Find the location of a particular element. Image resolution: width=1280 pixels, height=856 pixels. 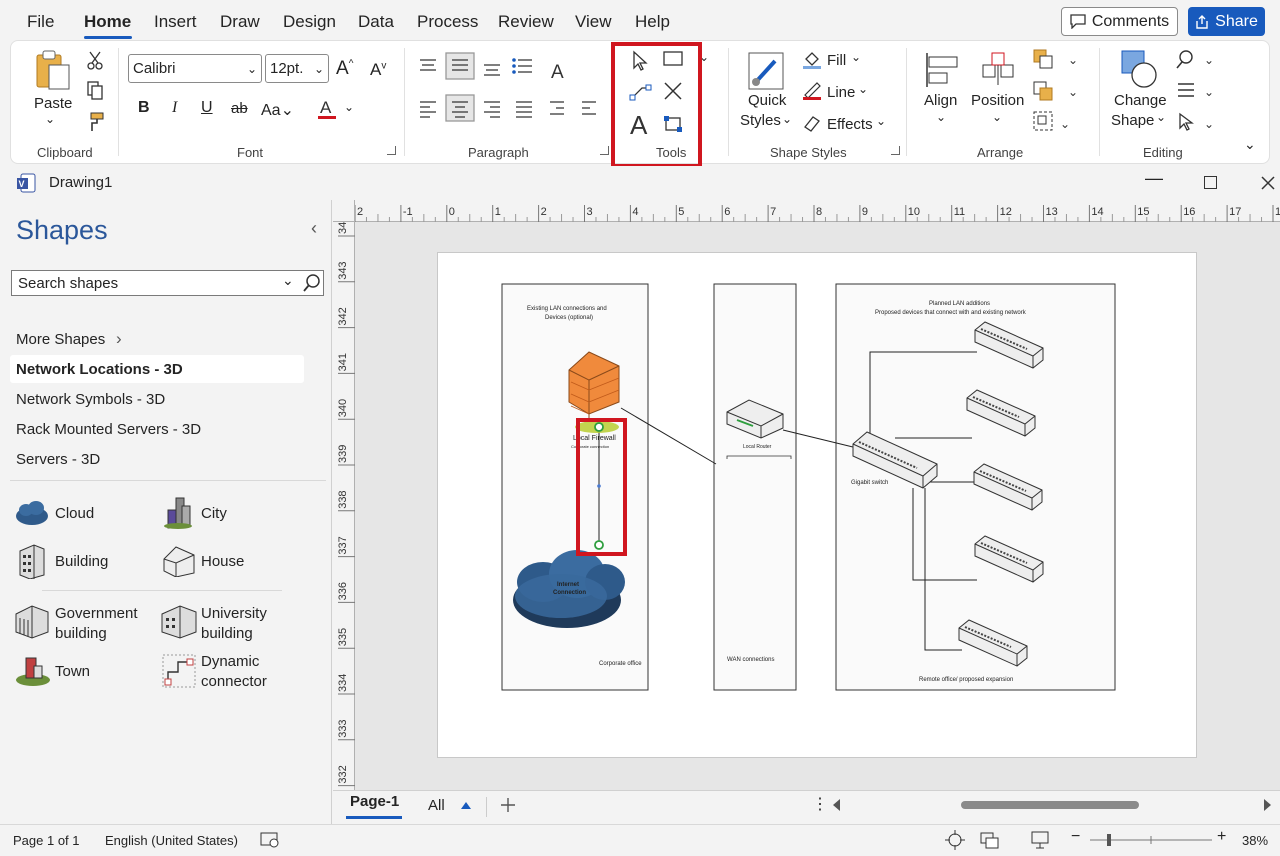

shape-label-building: Building is located at coordinates (81, 562).